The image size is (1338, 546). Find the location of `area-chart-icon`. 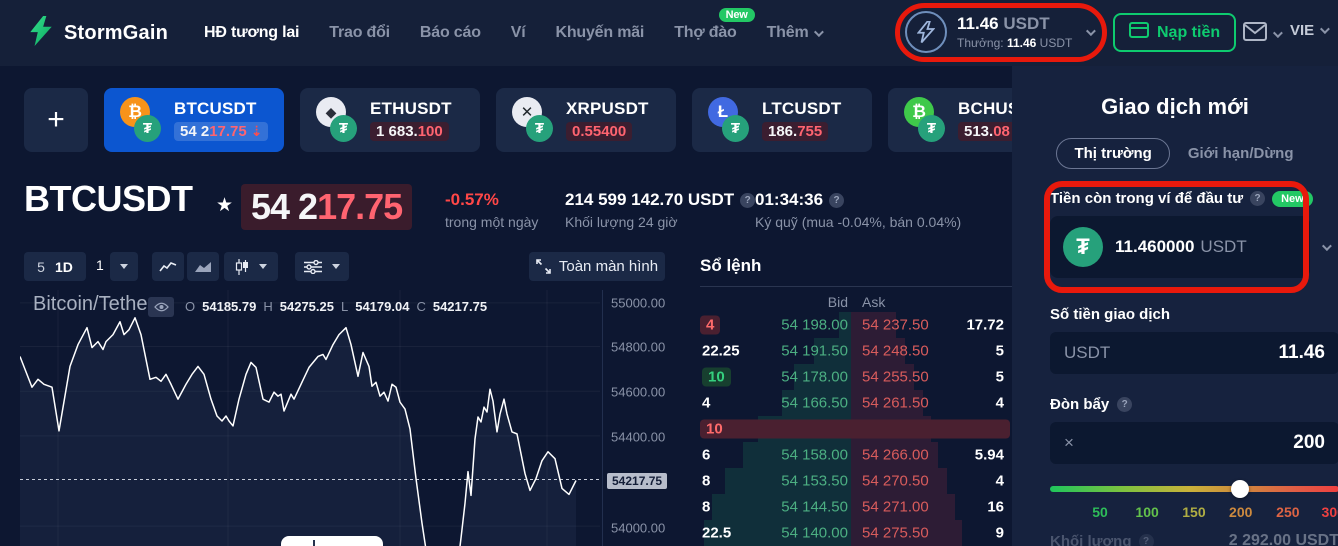

area-chart-icon is located at coordinates (203, 266).